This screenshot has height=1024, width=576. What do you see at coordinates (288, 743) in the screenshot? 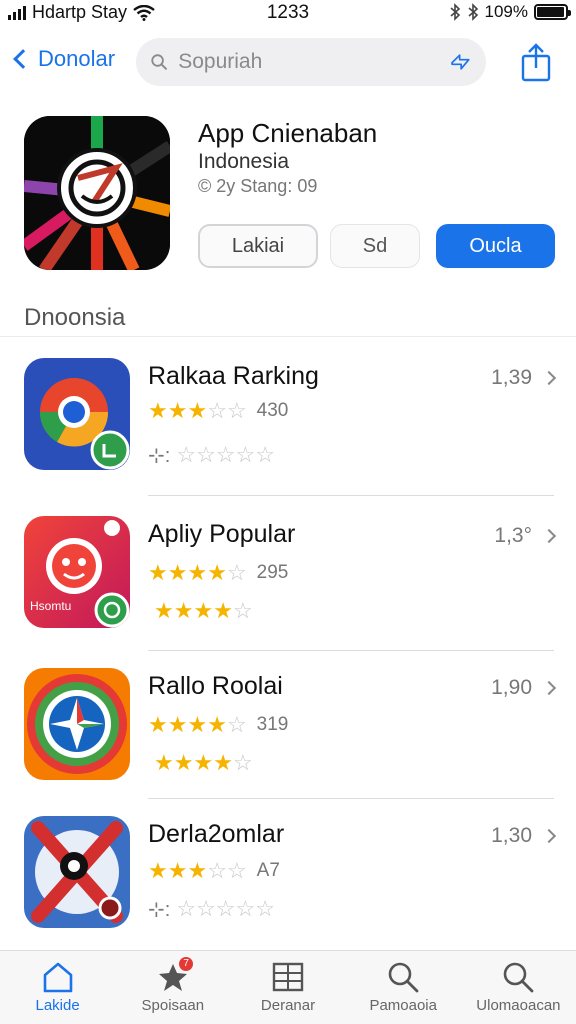
I see `list-item: Rallo Roolai 1,90 ★★★★☆ 319 ★★★★☆` at bounding box center [288, 743].